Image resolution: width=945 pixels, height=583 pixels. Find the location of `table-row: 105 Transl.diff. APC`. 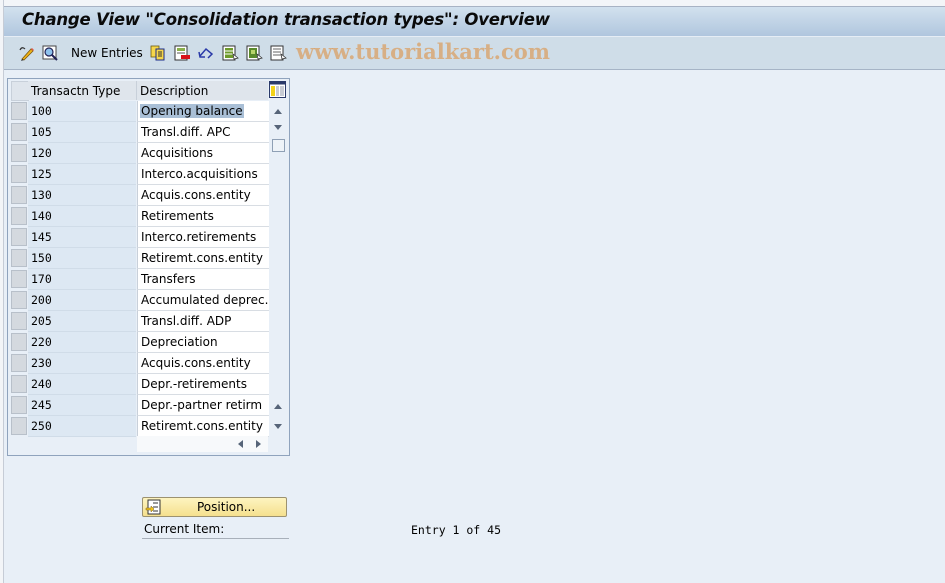

table-row: 105 Transl.diff. APC is located at coordinates (140, 132).